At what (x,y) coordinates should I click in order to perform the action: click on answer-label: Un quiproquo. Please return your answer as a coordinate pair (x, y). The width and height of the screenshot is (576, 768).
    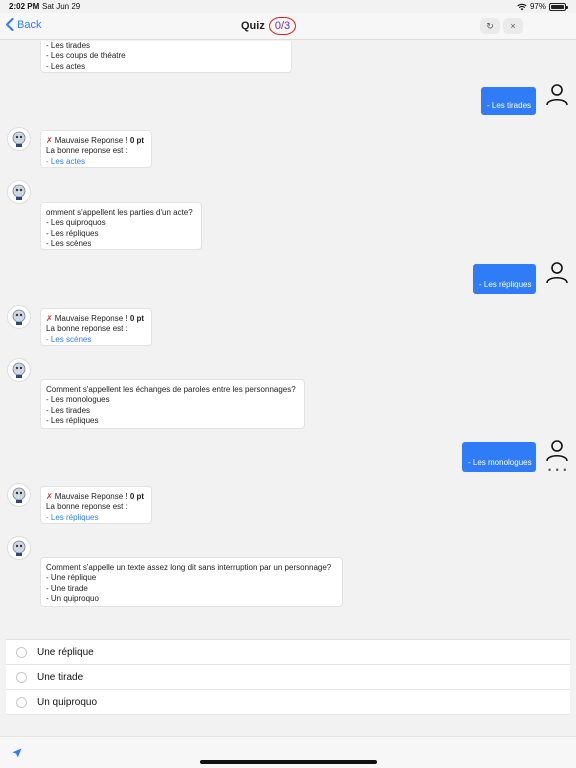
    Looking at the image, I should click on (67, 702).